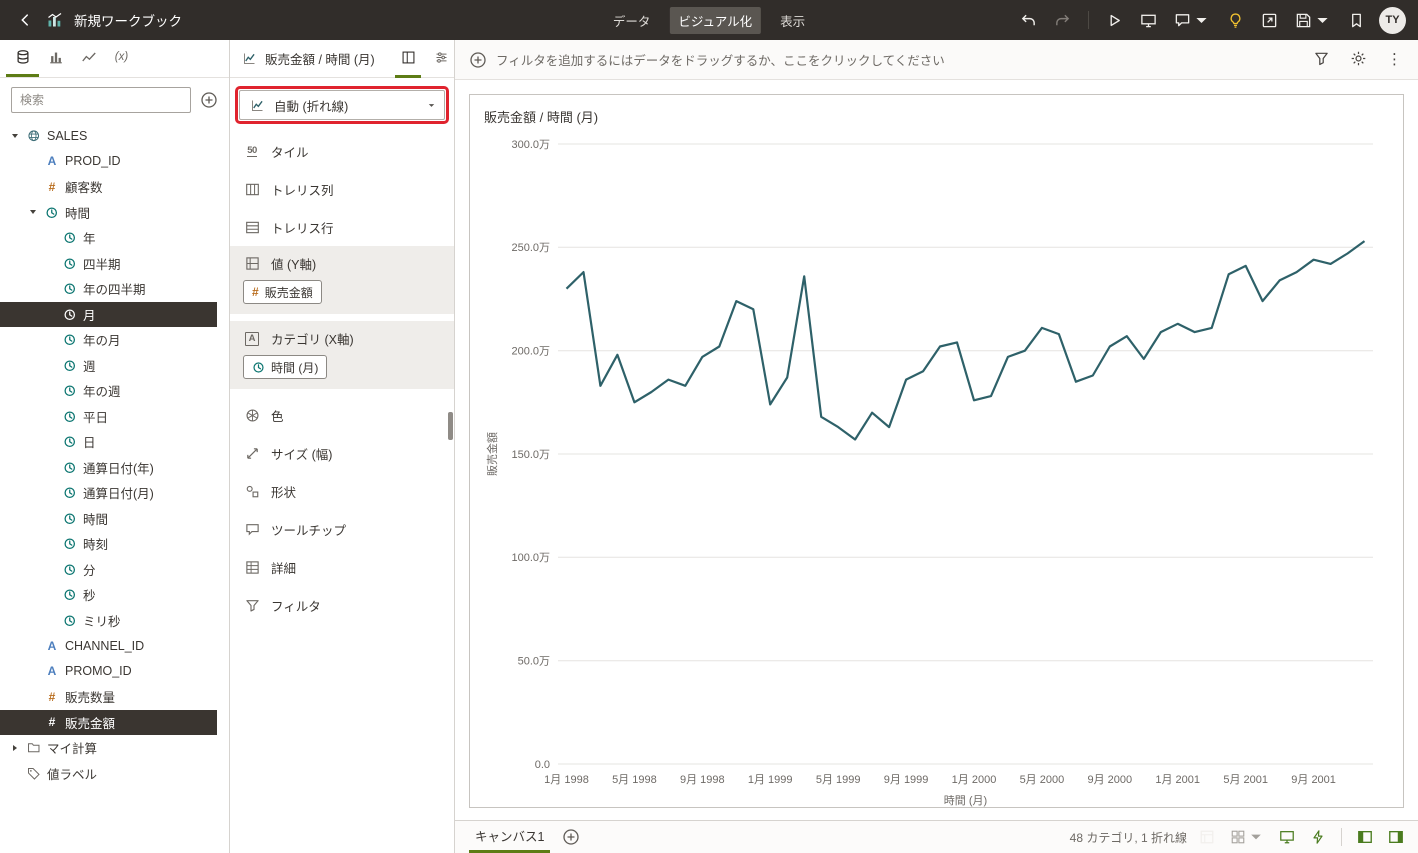  I want to click on tree-item-second: 秒, so click(114, 595).